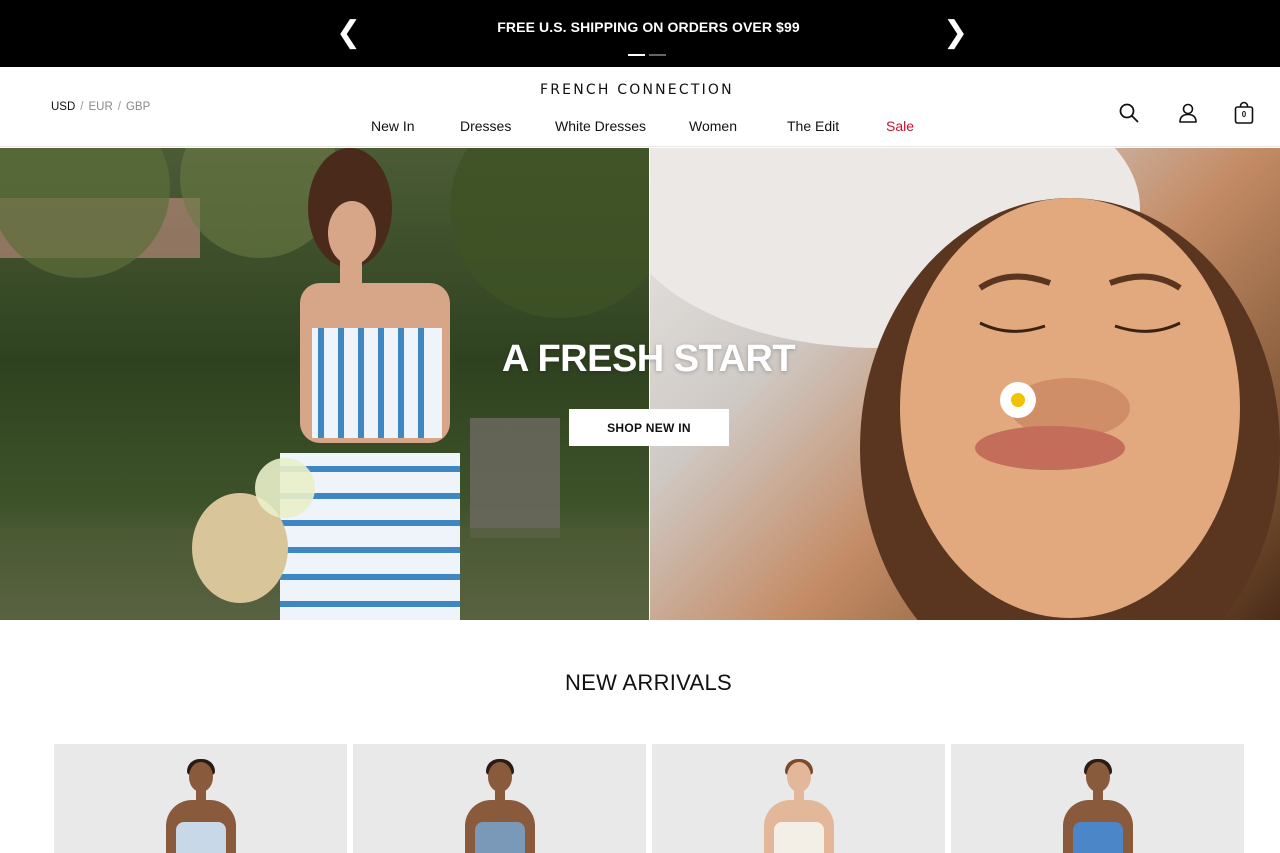 This screenshot has height=853, width=1280. What do you see at coordinates (138, 107) in the screenshot?
I see `currency-gbp: GBP` at bounding box center [138, 107].